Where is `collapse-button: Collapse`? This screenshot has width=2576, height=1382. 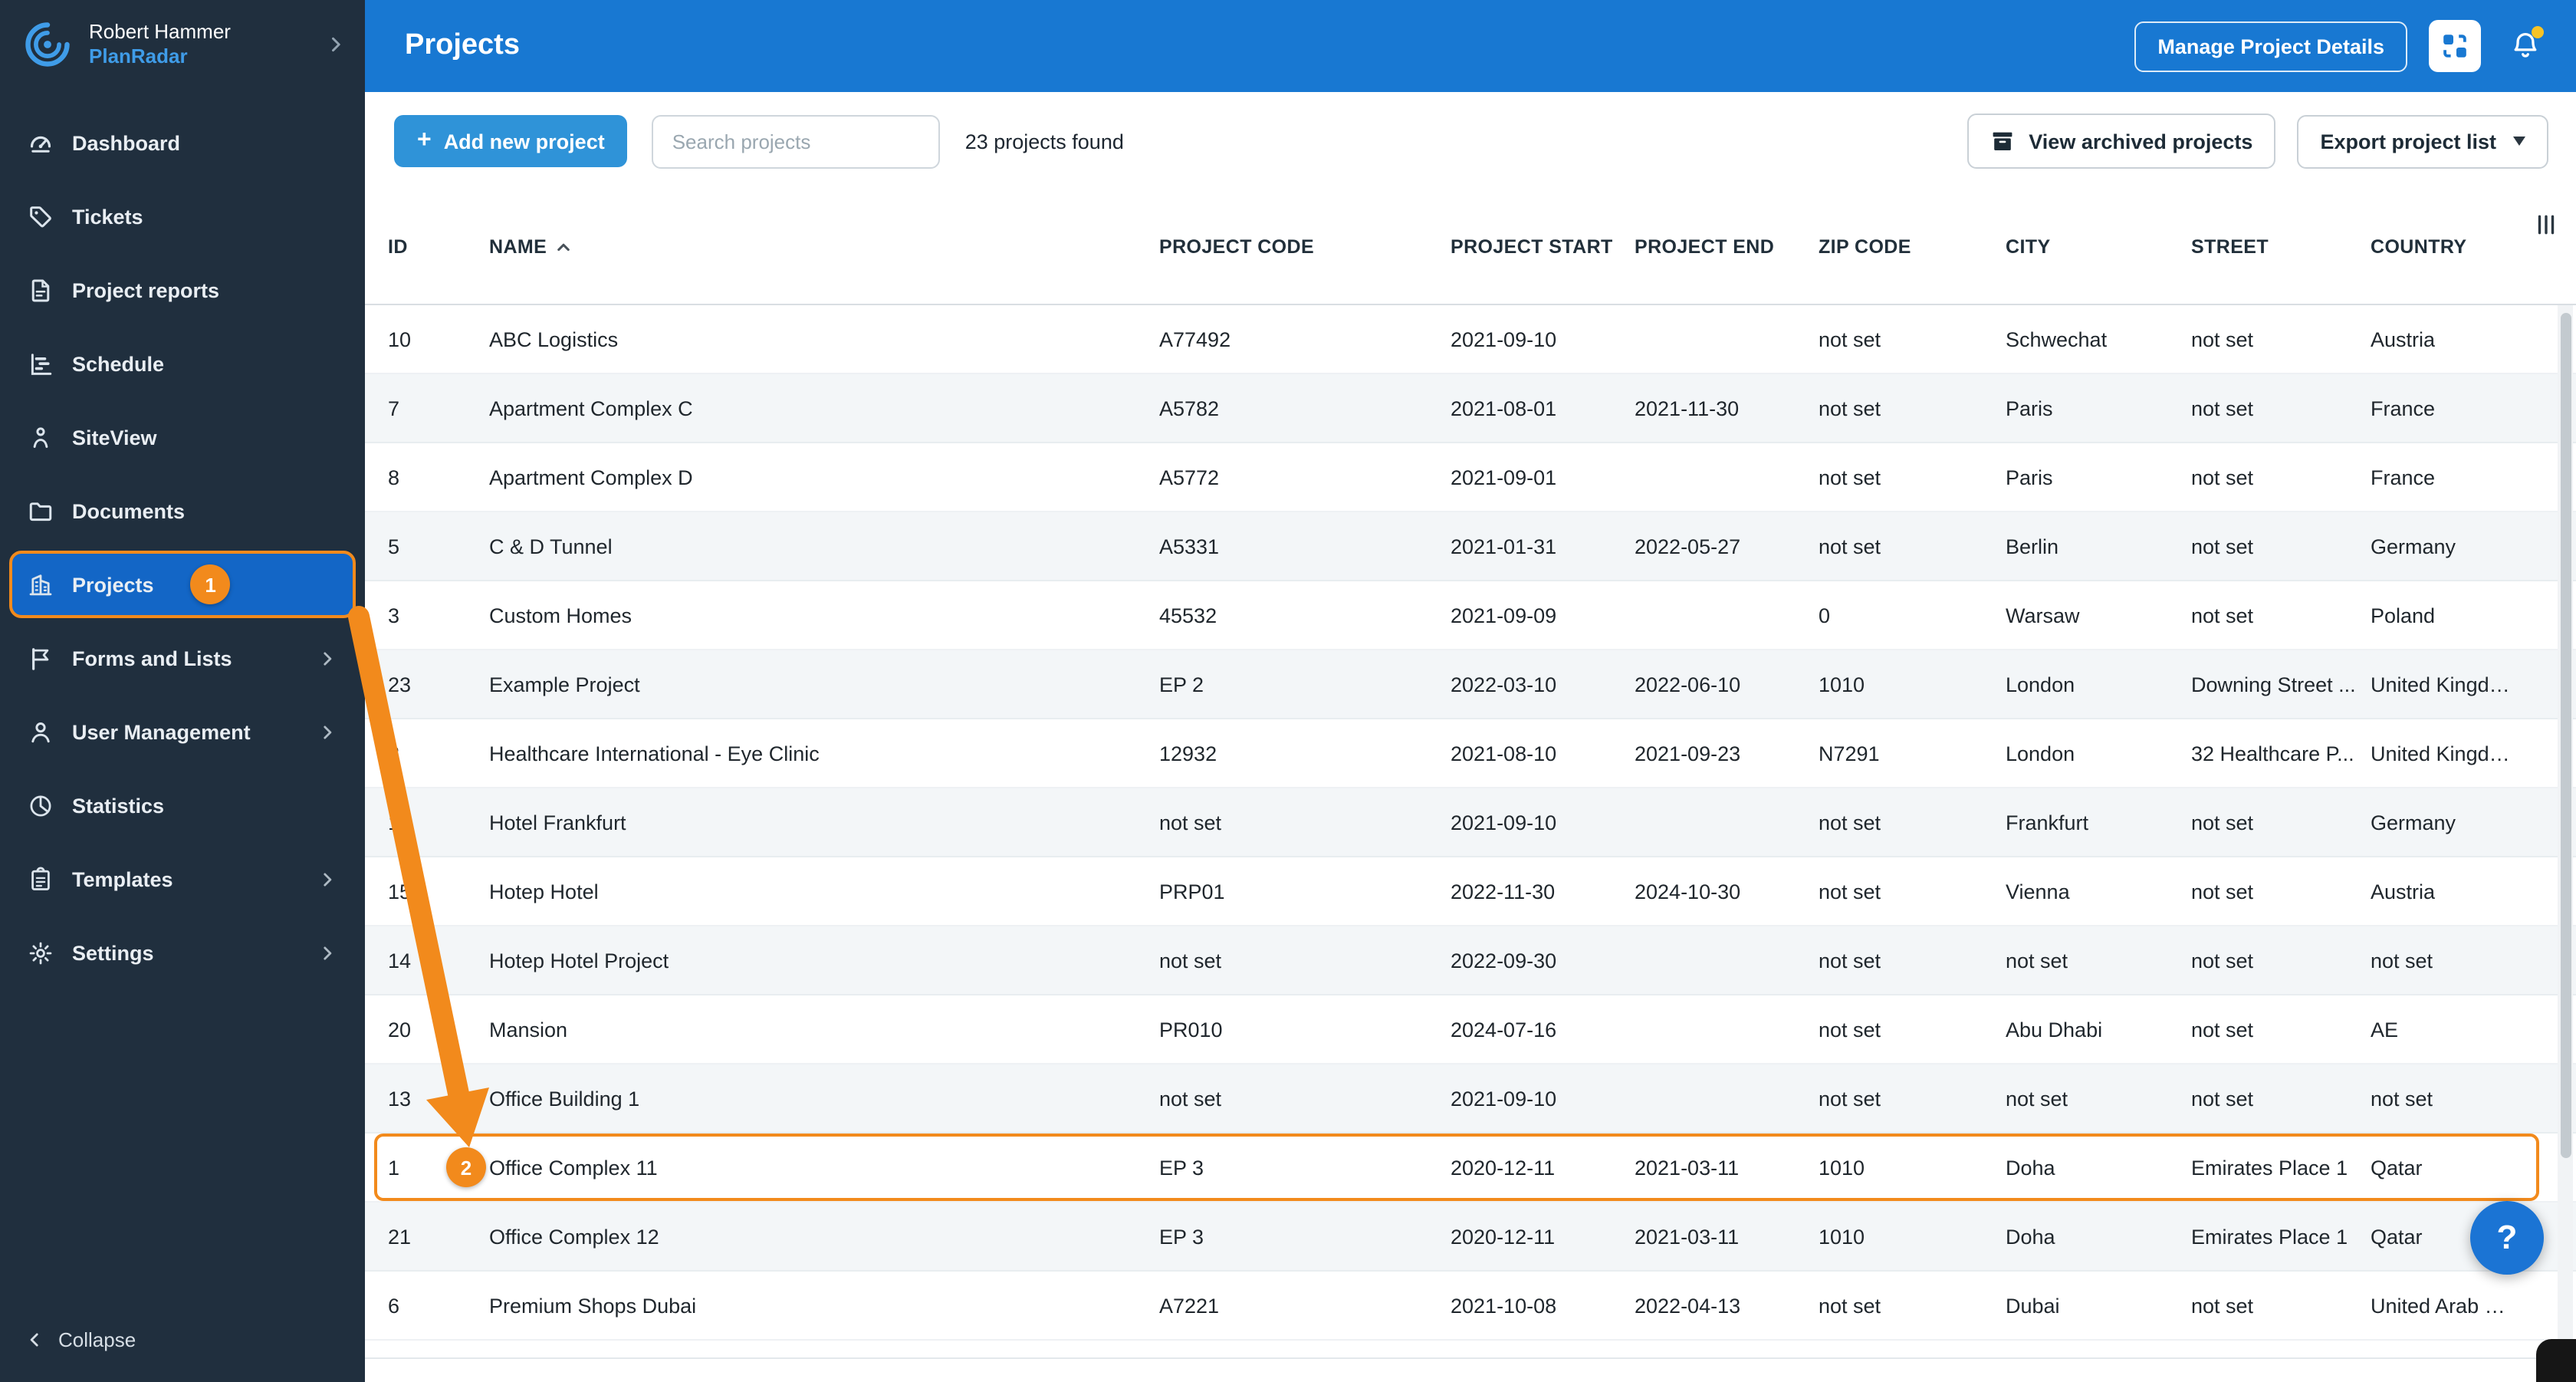 collapse-button: Collapse is located at coordinates (182, 1343).